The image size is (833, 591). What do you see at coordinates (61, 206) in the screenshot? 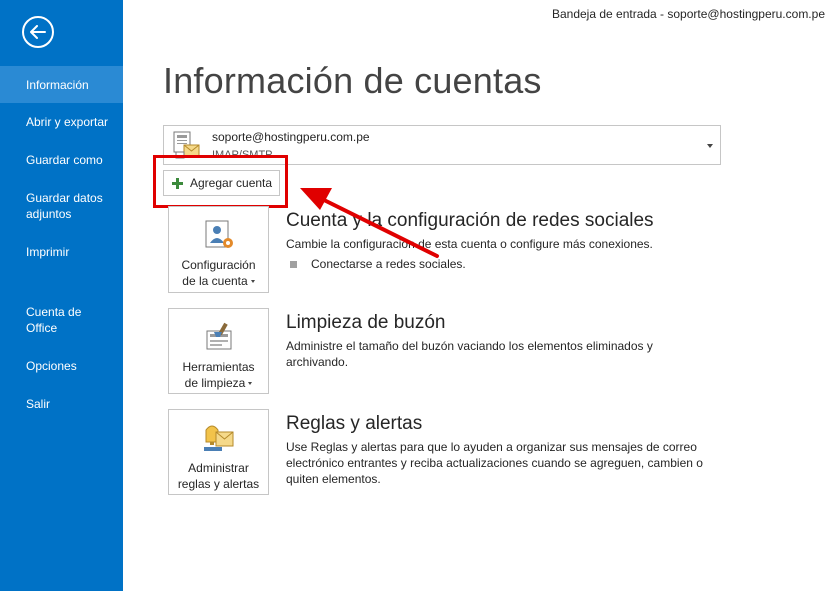
I see `nav-item-guardar-adjuntos: Guardar datos adjuntos` at bounding box center [61, 206].